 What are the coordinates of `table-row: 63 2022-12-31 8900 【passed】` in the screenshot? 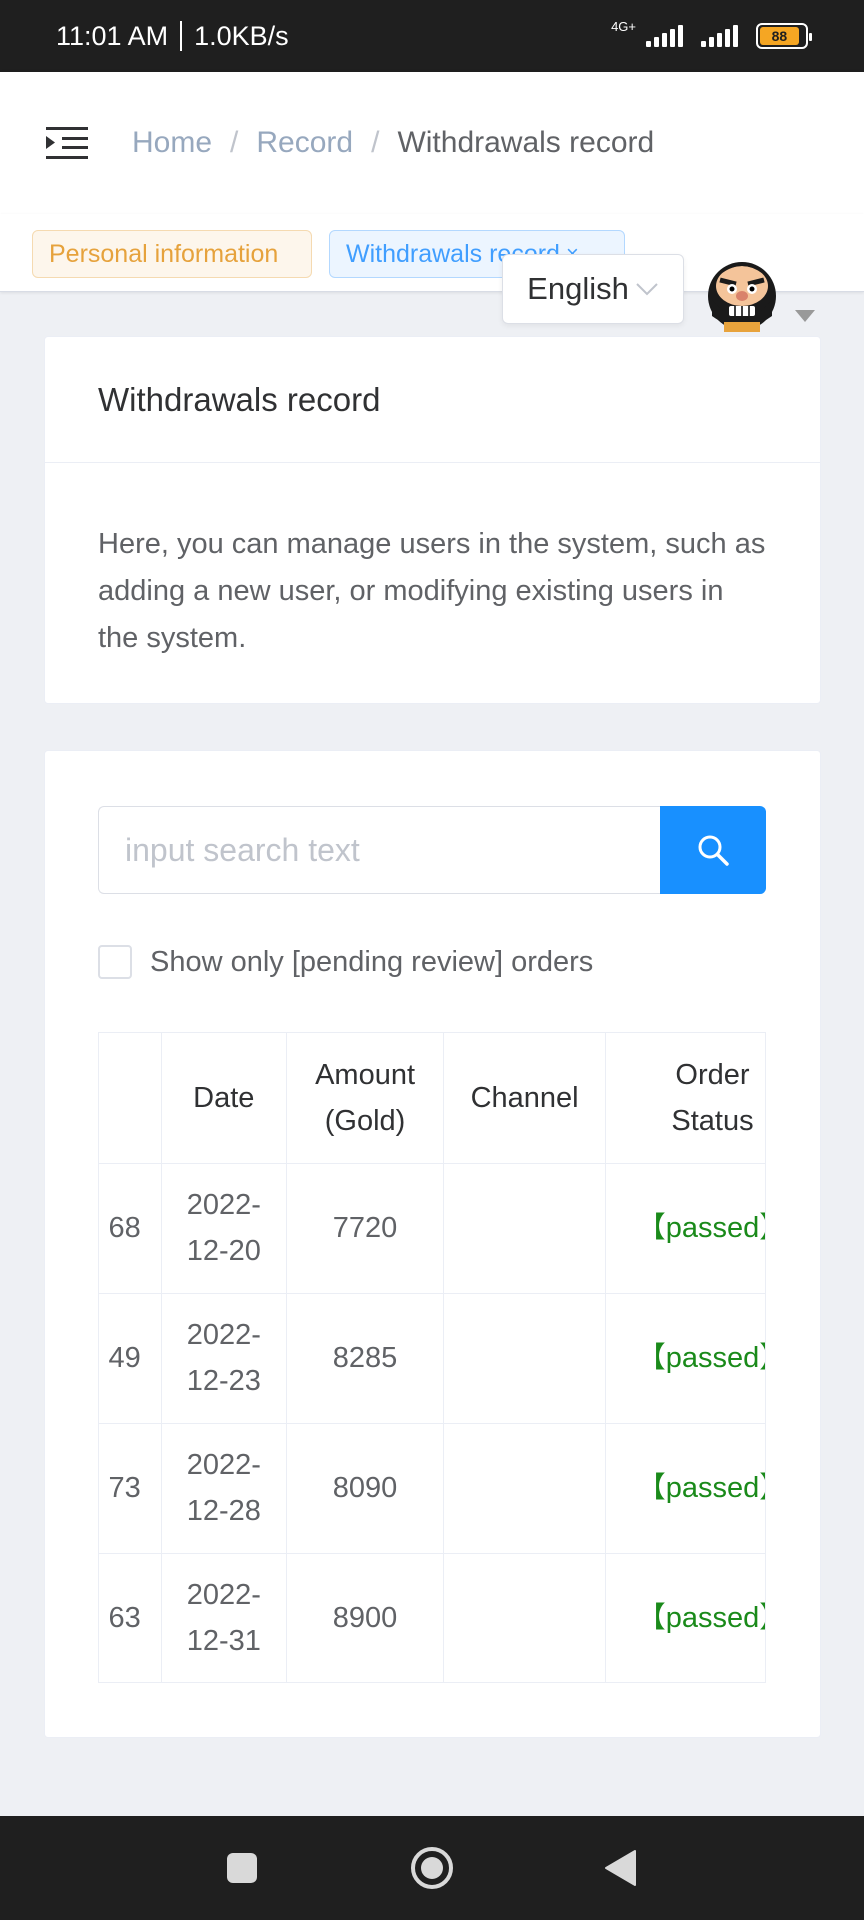 It's located at (432, 1617).